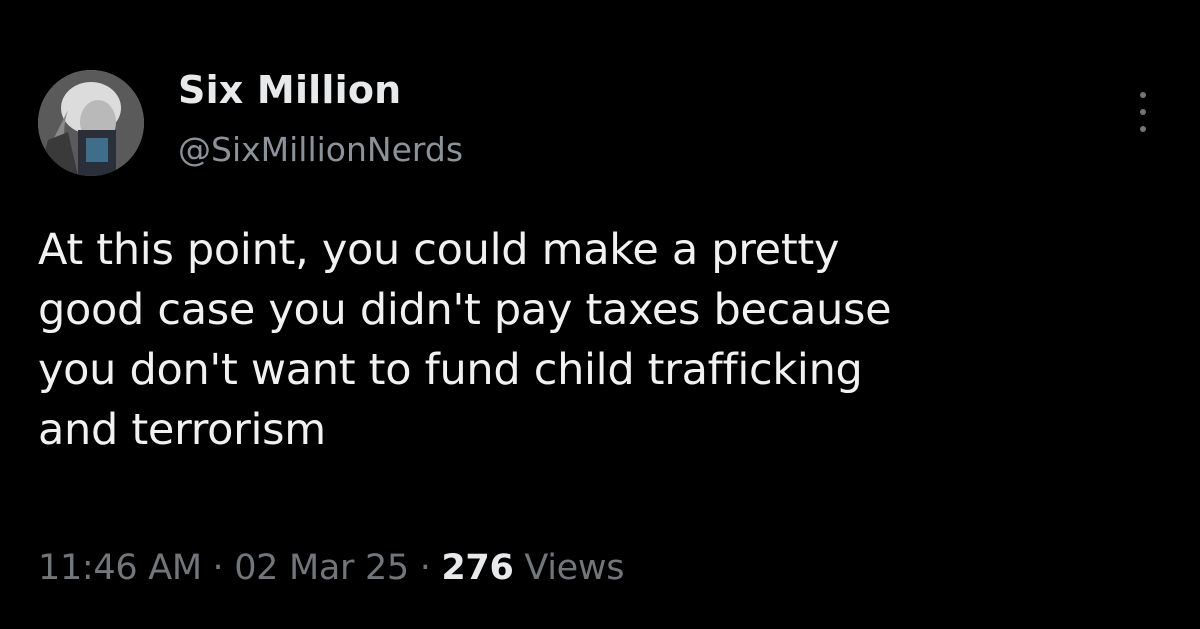 The width and height of the screenshot is (1200, 629). I want to click on more-options-button, so click(1143, 112).